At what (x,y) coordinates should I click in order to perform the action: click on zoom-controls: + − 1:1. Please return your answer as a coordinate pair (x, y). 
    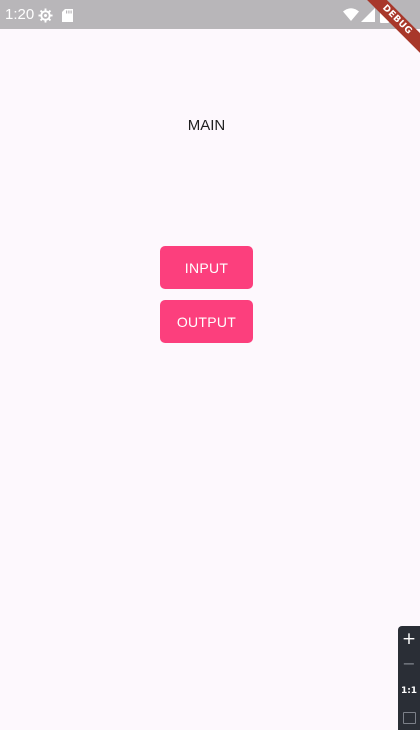
    Looking at the image, I should click on (409, 678).